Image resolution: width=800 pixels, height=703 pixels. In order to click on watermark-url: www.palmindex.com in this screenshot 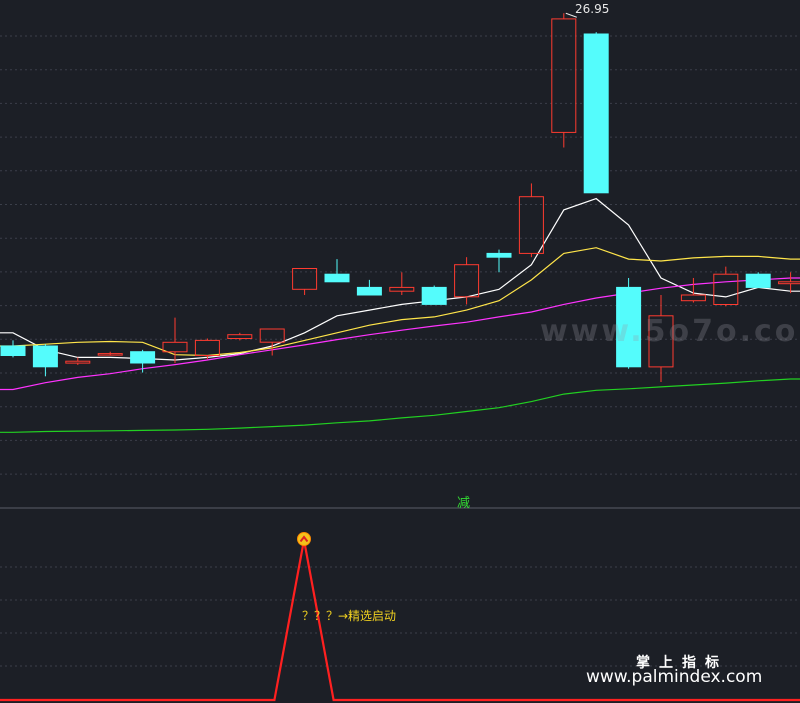, I will do `click(674, 677)`.